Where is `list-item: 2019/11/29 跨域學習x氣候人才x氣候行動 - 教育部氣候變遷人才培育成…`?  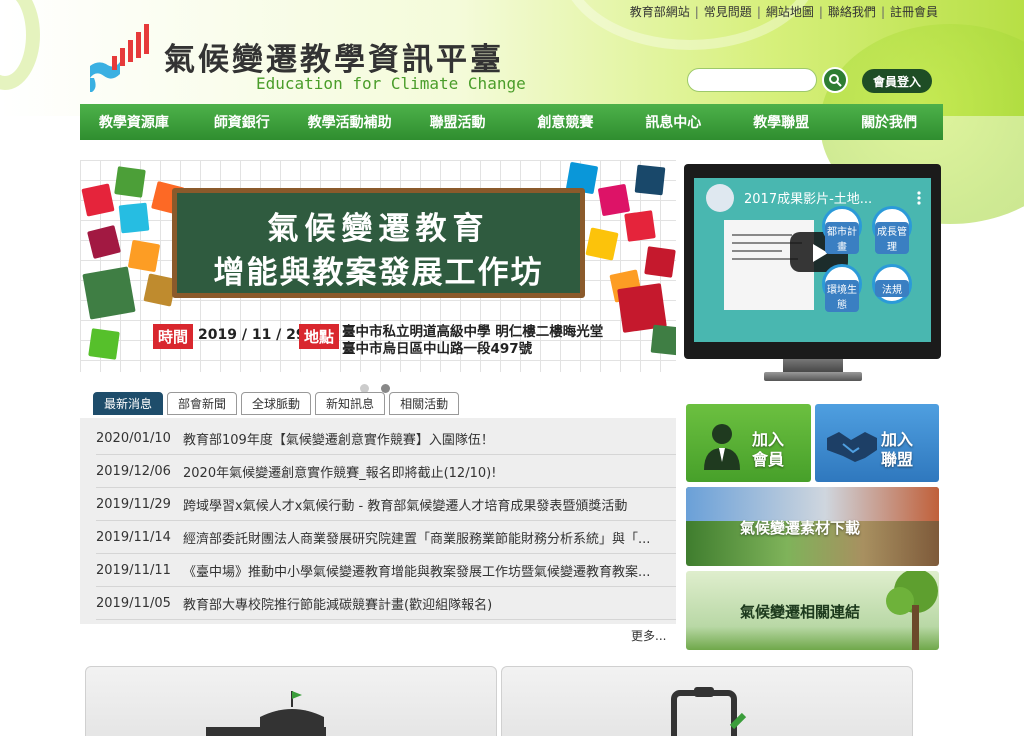
list-item: 2019/11/29 跨域學習x氣候人才x氣候行動 - 教育部氣候變遷人才培育成… is located at coordinates (386, 504).